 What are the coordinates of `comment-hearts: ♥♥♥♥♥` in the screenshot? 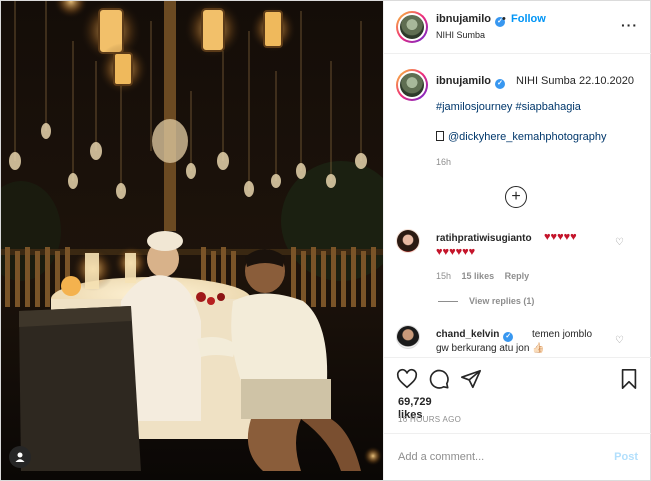 It's located at (560, 237).